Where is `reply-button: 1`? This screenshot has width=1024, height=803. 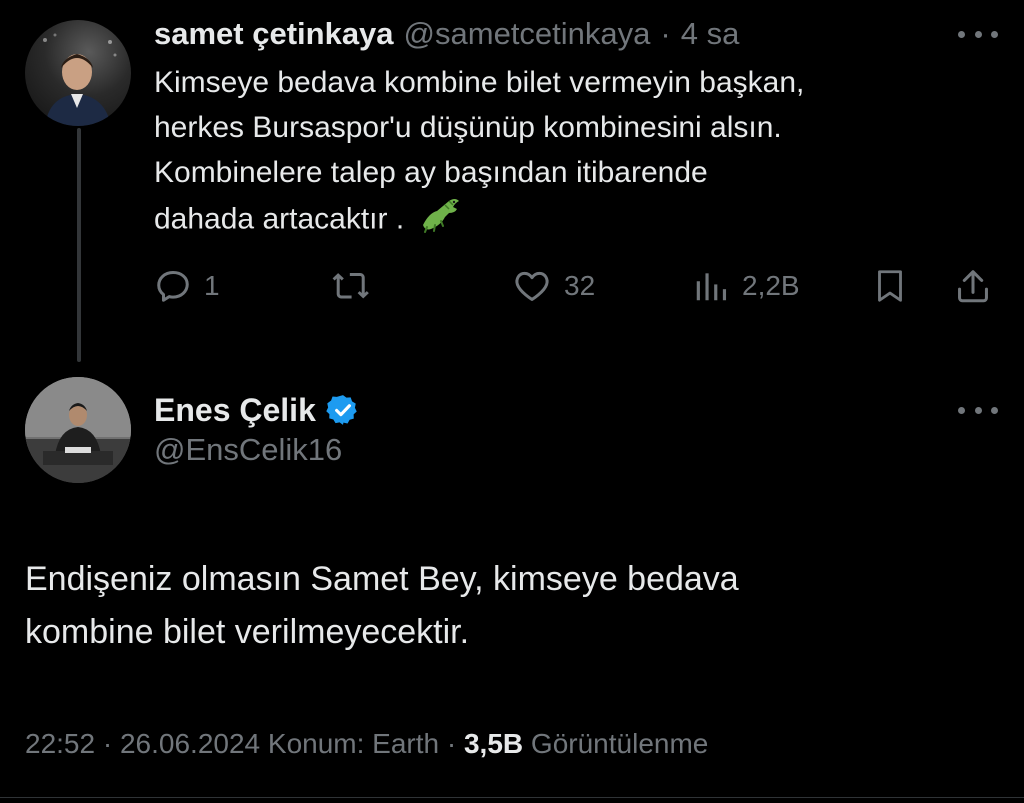 reply-button: 1 is located at coordinates (187, 286).